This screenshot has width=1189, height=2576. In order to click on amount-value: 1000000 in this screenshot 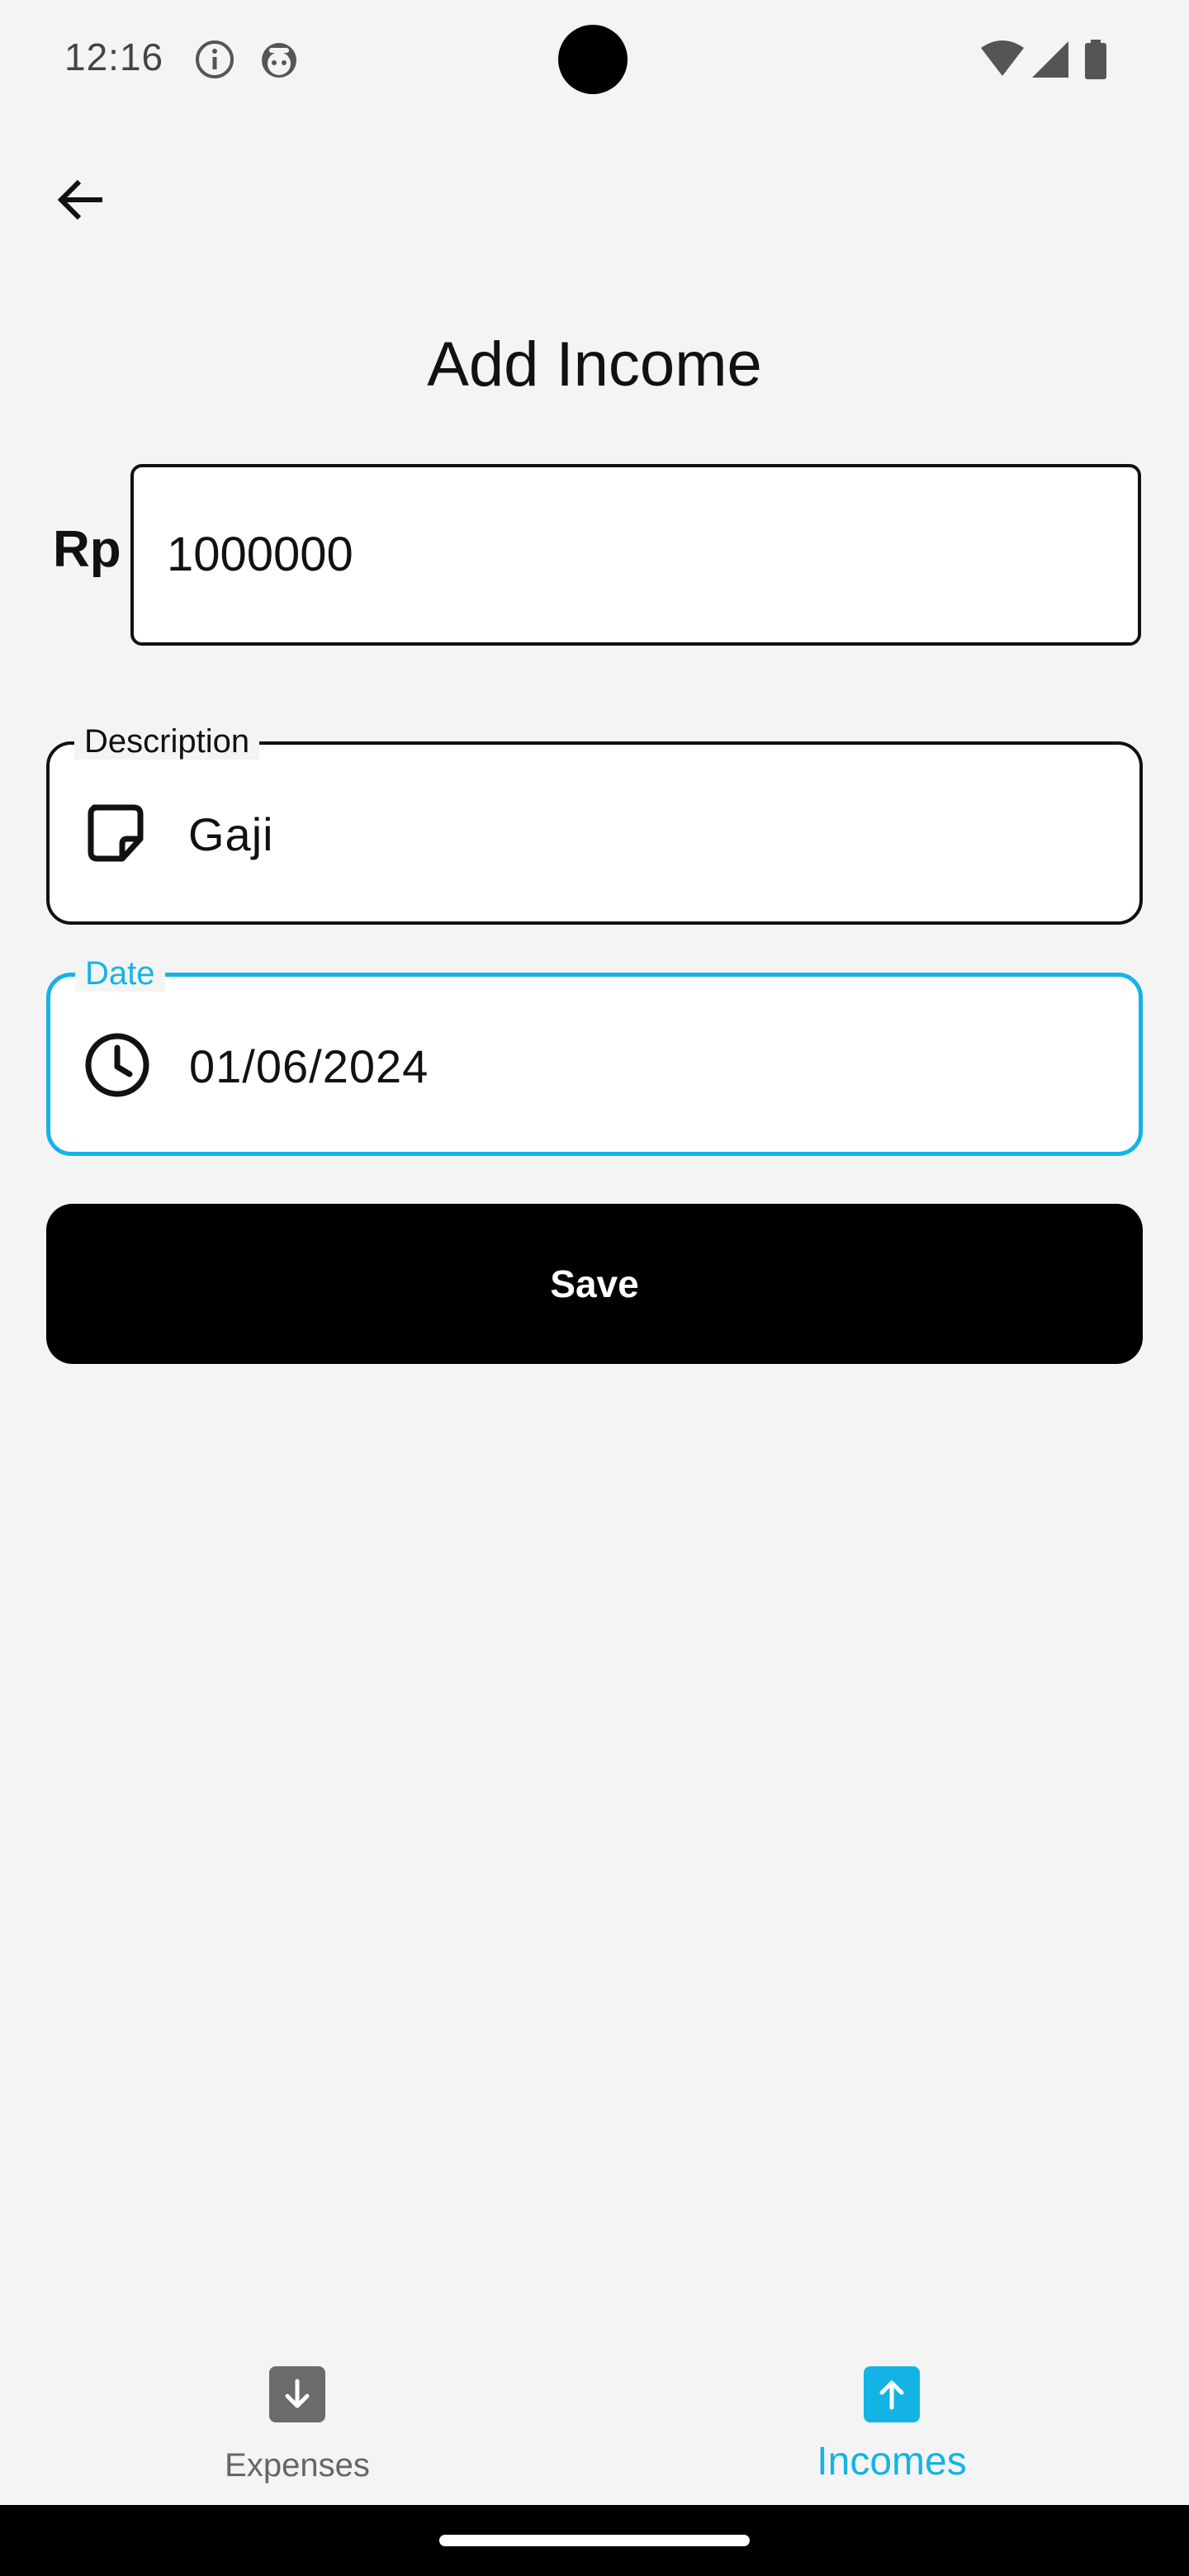, I will do `click(260, 554)`.